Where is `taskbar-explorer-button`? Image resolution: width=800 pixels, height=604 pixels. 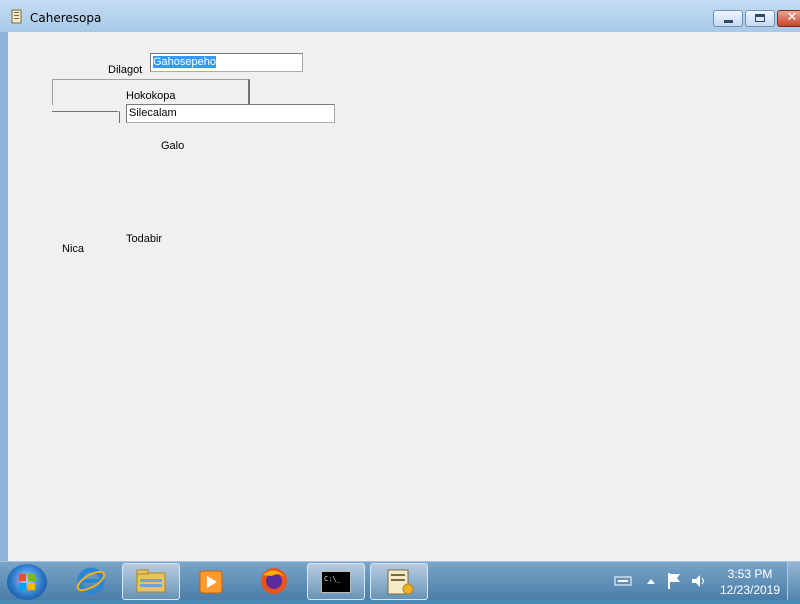 taskbar-explorer-button is located at coordinates (151, 581).